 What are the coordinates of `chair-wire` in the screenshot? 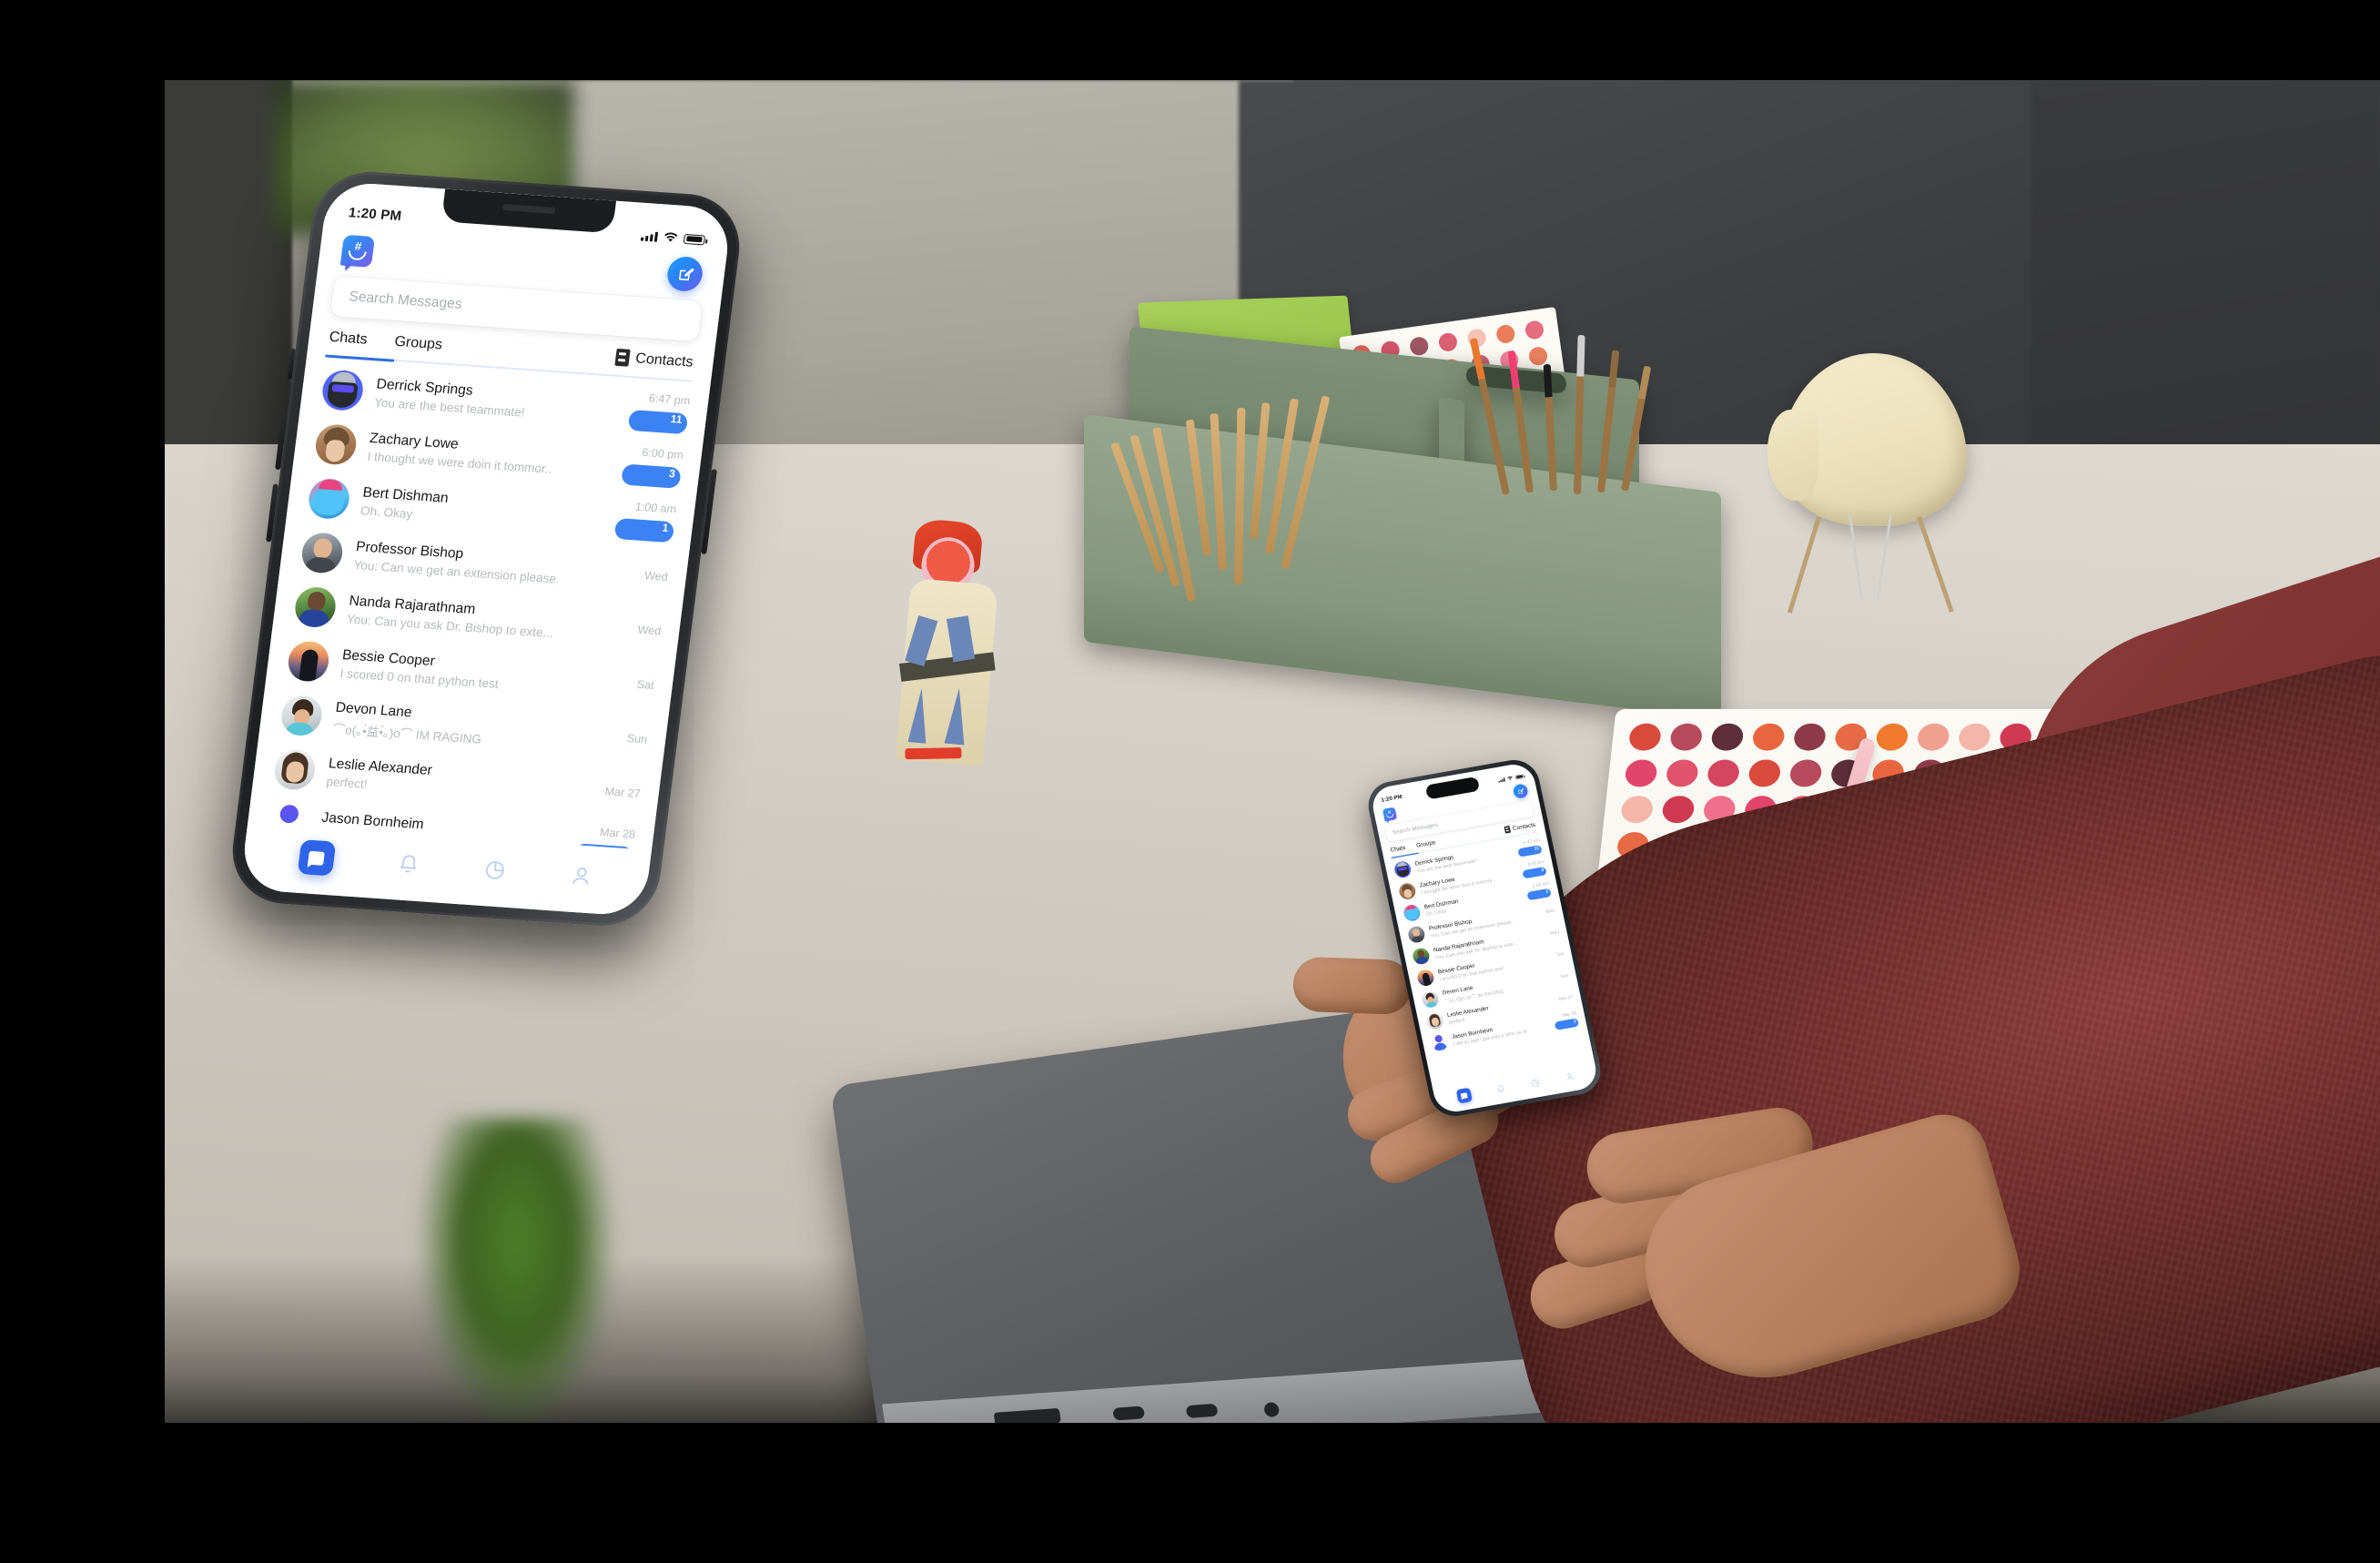 It's located at (1856, 558).